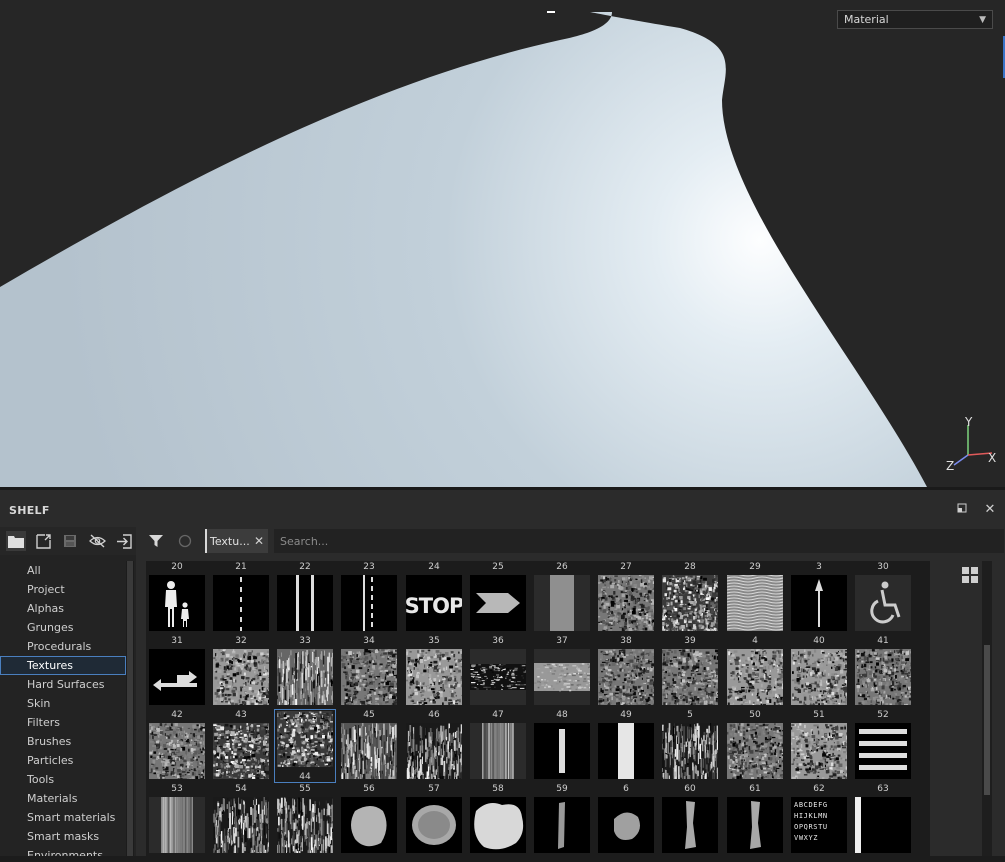 Image resolution: width=1005 pixels, height=862 pixels. Describe the element at coordinates (177, 598) in the screenshot. I see `resource-item-20: 20` at that location.